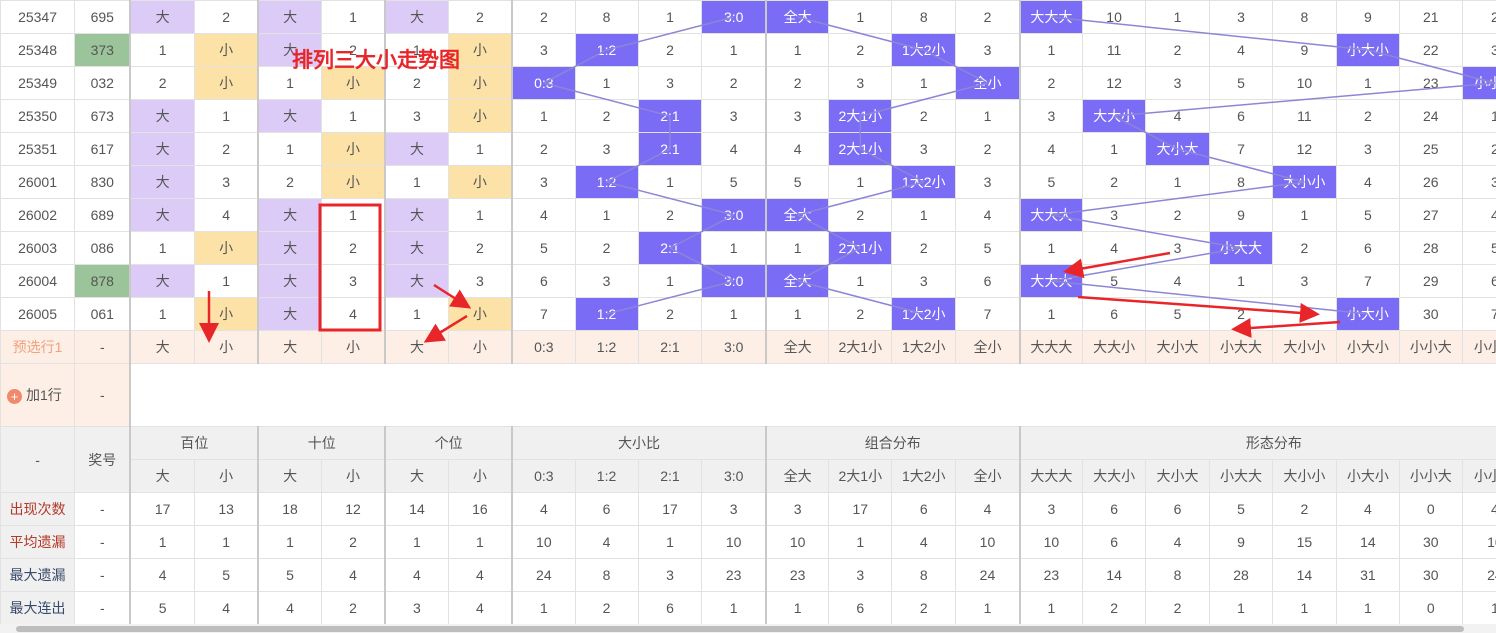 The height and width of the screenshot is (633, 1496). Describe the element at coordinates (1051, 215) in the screenshot. I see `form-cell: 大大大` at that location.